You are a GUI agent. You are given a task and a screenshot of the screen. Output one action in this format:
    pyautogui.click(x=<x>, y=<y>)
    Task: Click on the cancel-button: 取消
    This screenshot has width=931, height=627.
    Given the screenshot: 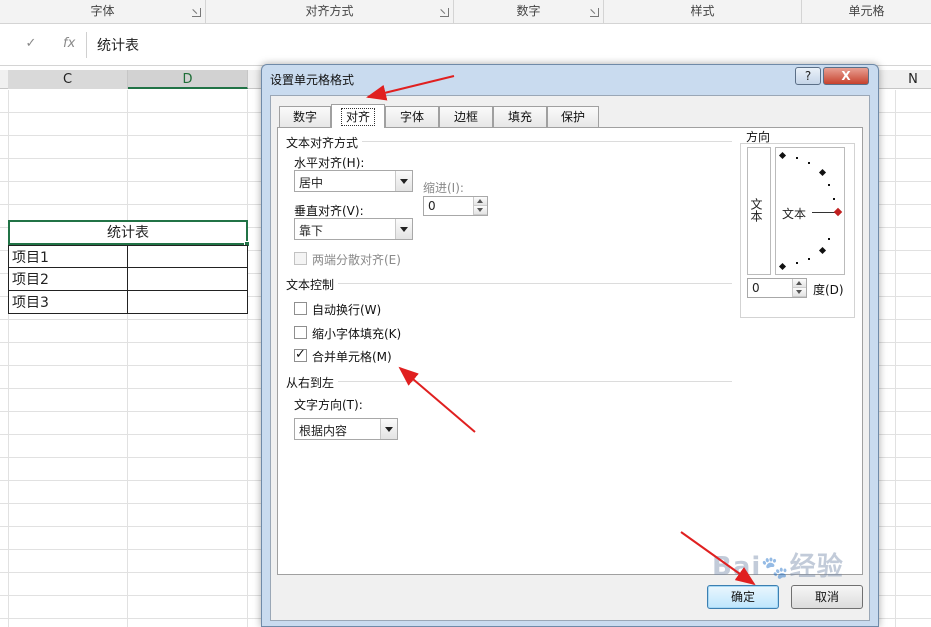 What is the action you would take?
    pyautogui.click(x=827, y=597)
    